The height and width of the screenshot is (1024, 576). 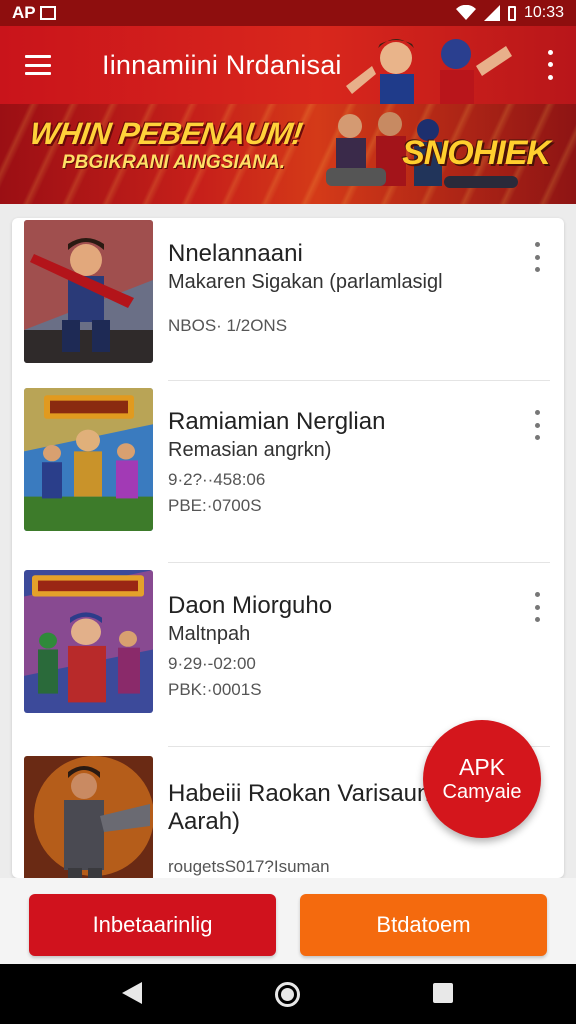 What do you see at coordinates (217, 479) in the screenshot?
I see `item-meta: 9·2?··458:06` at bounding box center [217, 479].